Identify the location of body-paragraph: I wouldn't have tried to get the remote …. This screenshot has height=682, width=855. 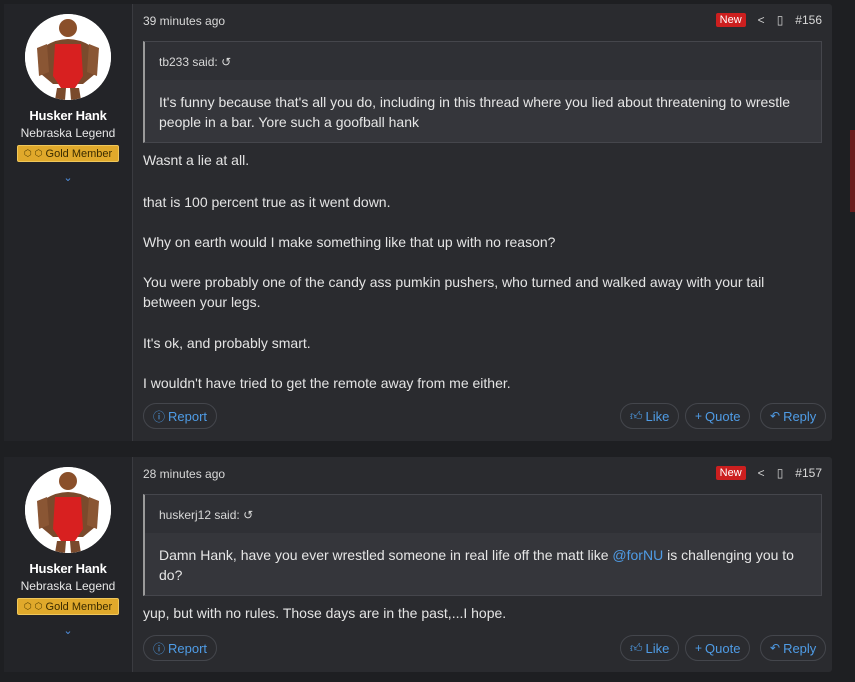
(327, 383).